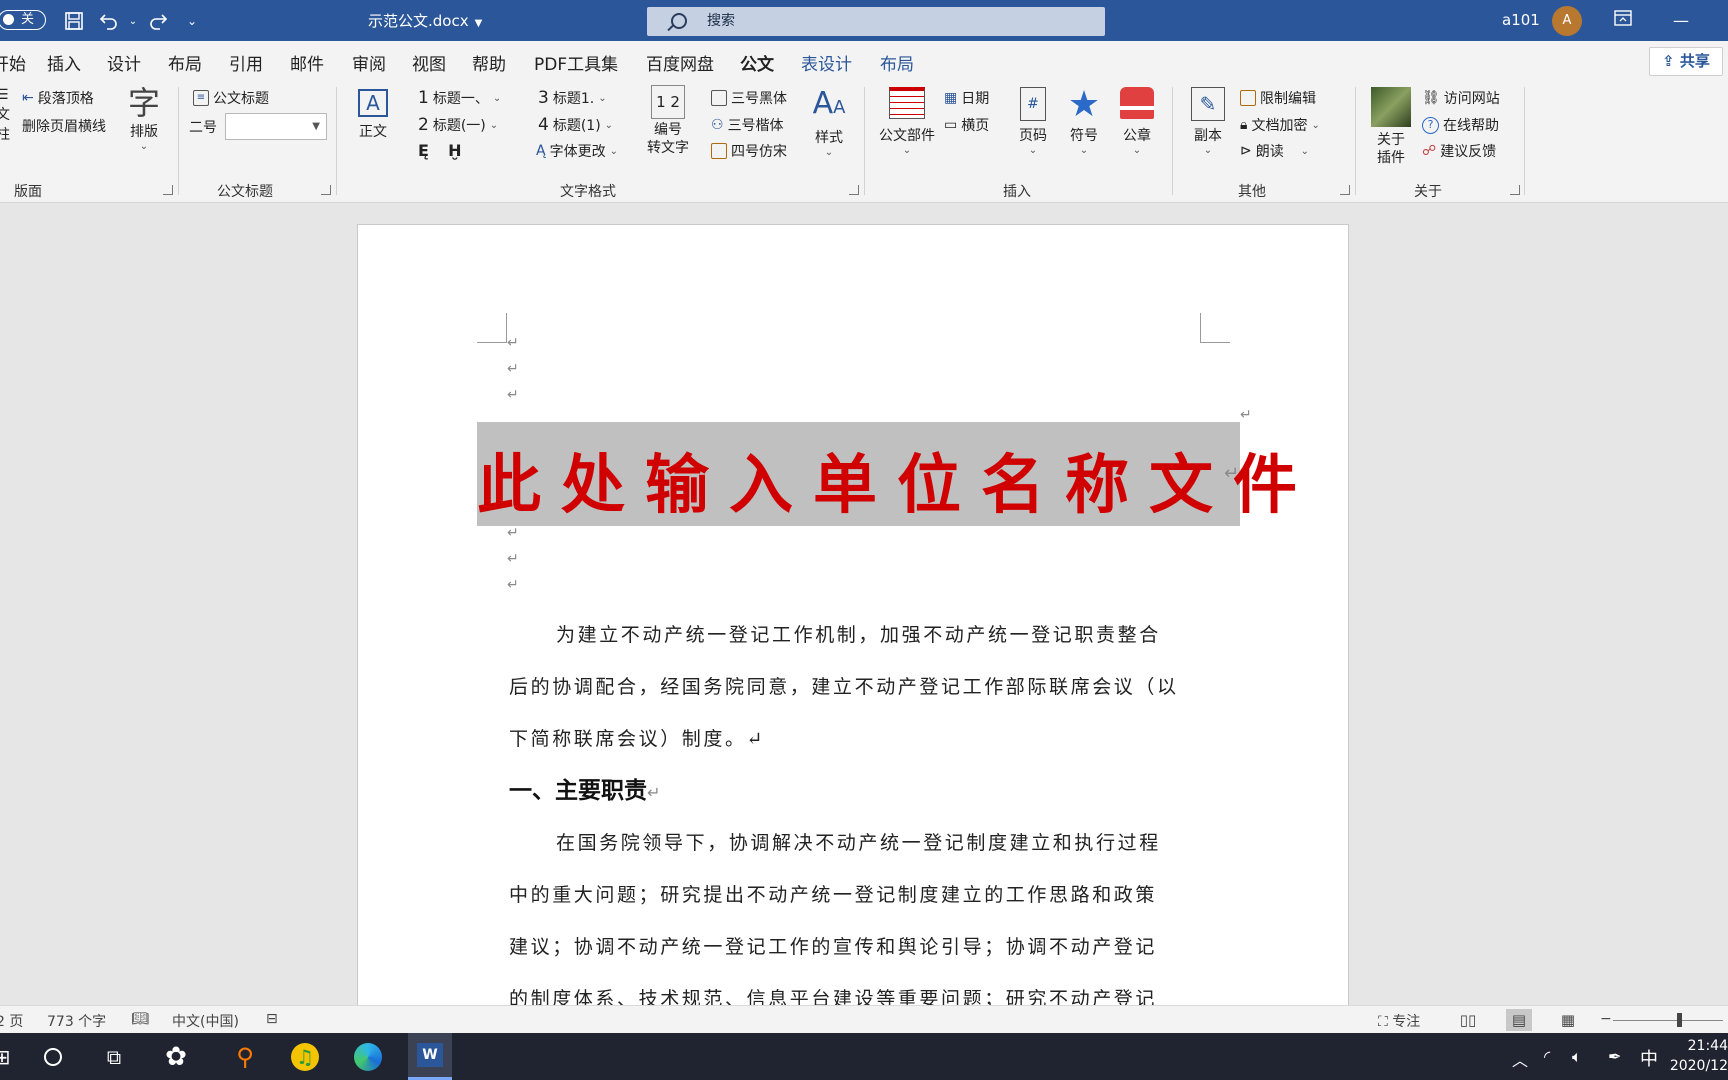  What do you see at coordinates (858, 841) in the screenshot?
I see `paragraph-line: 在国务院领导下，协调解决不动产统一登记制度建立和执行过程` at bounding box center [858, 841].